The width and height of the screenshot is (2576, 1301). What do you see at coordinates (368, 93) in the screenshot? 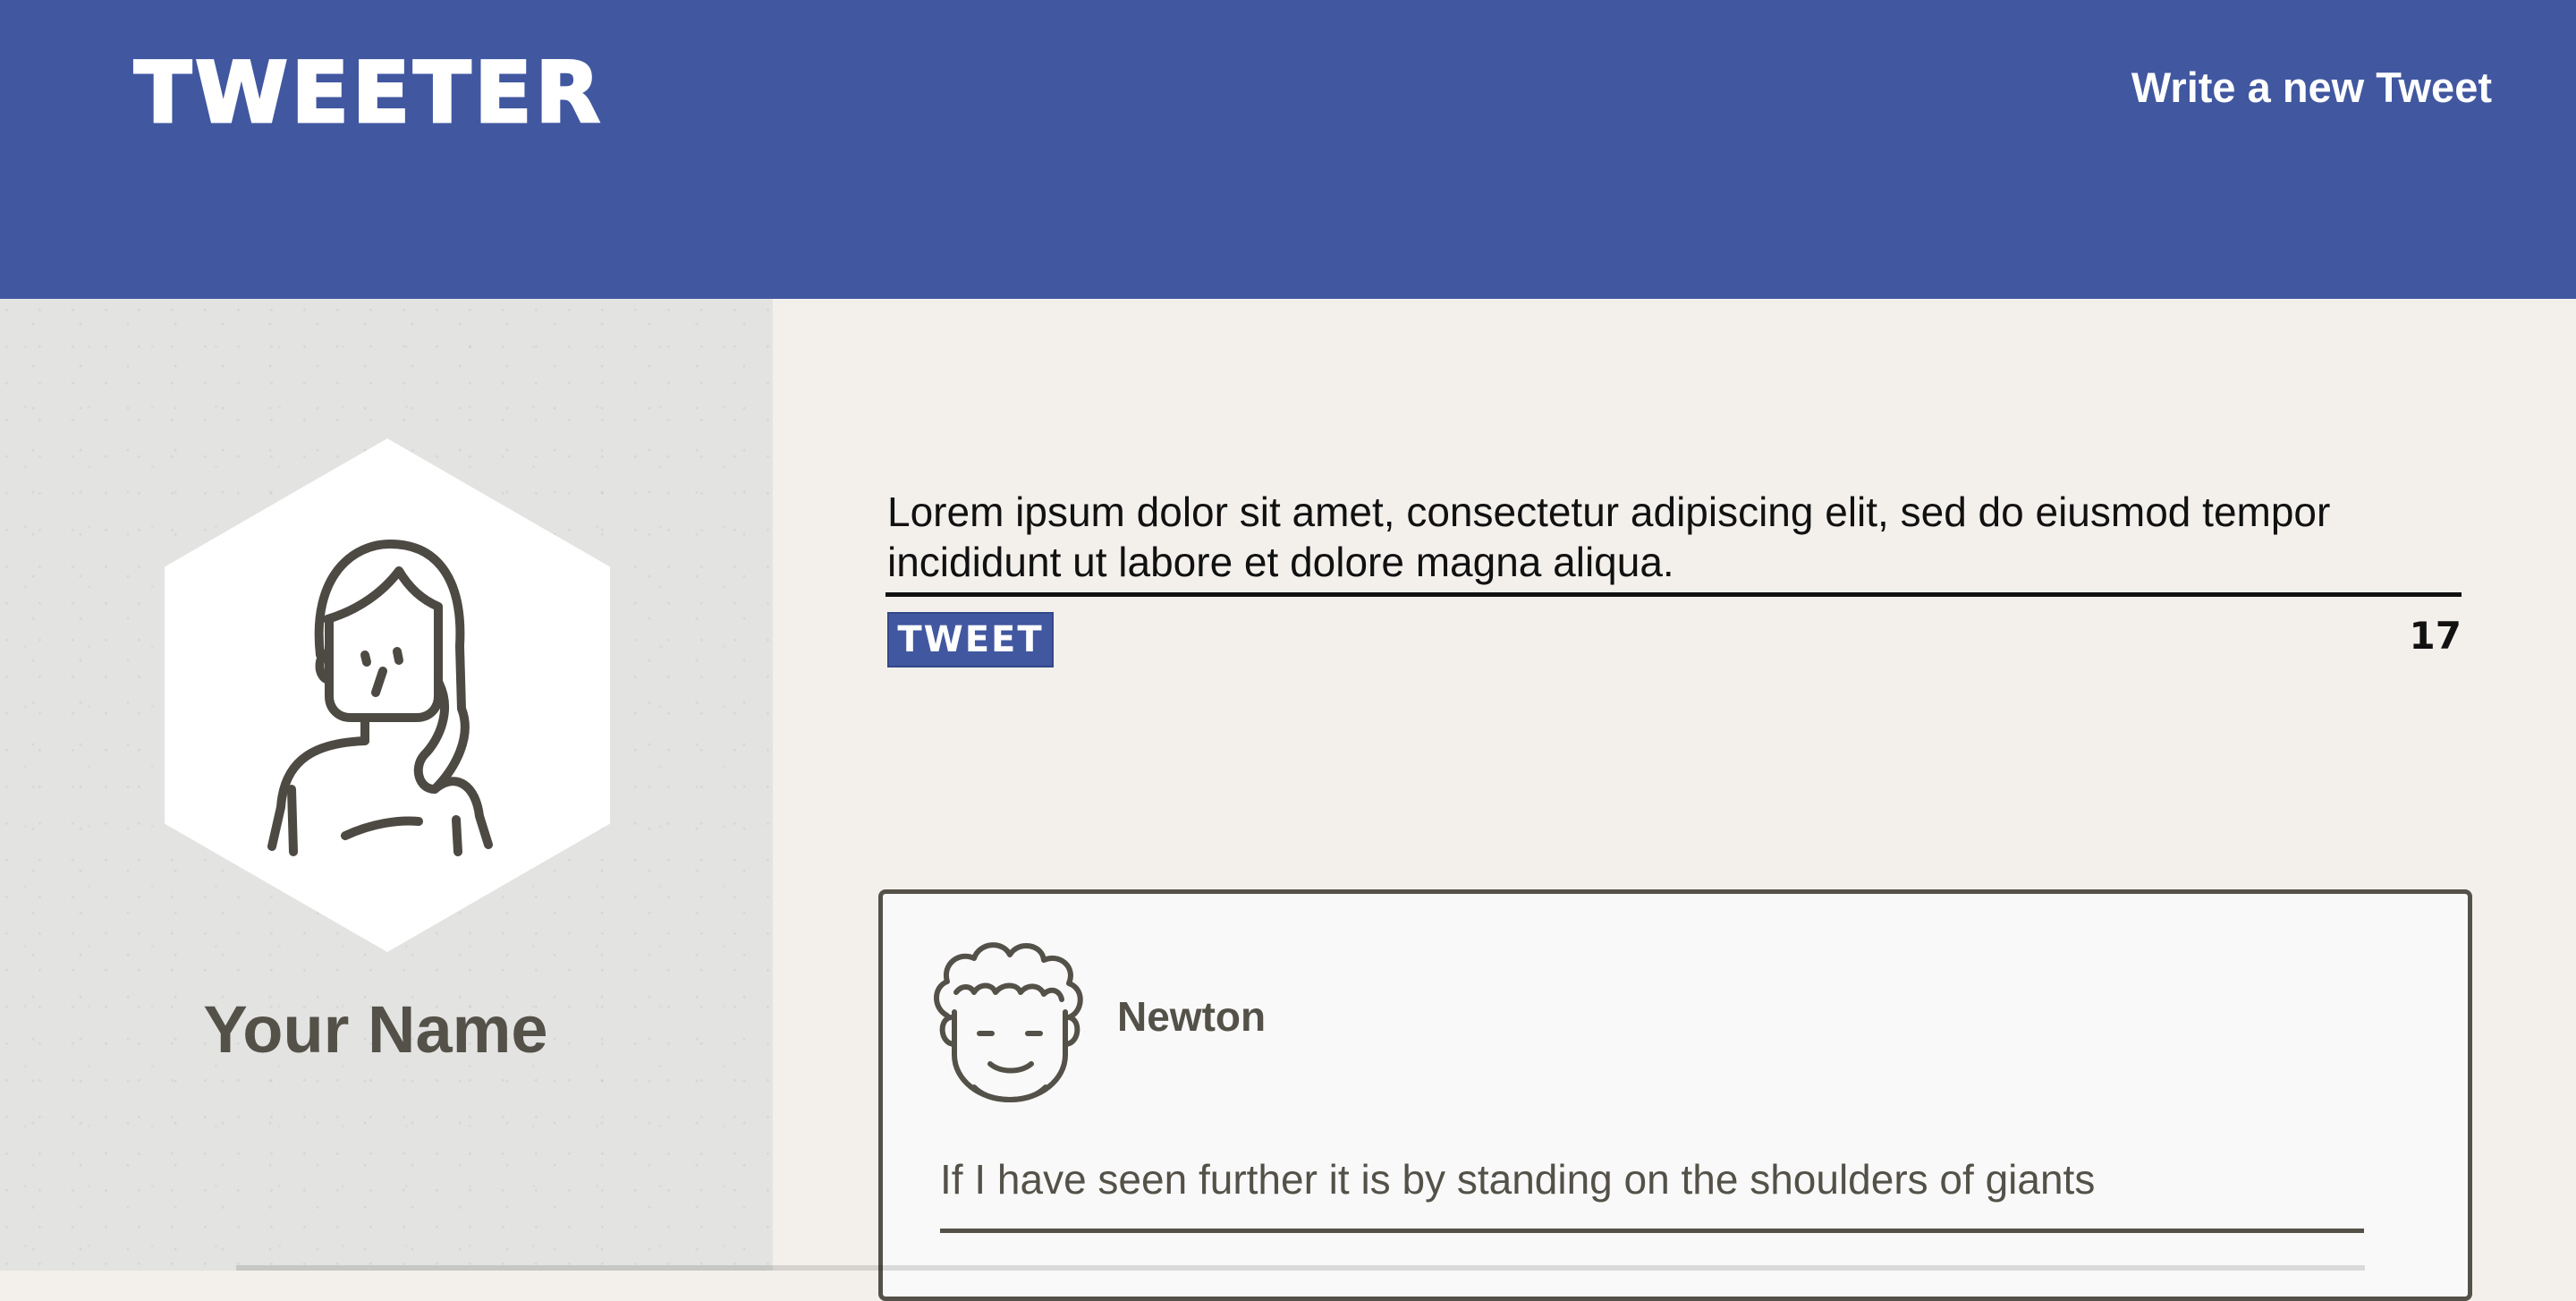
I see `app-logo: TWEETER` at bounding box center [368, 93].